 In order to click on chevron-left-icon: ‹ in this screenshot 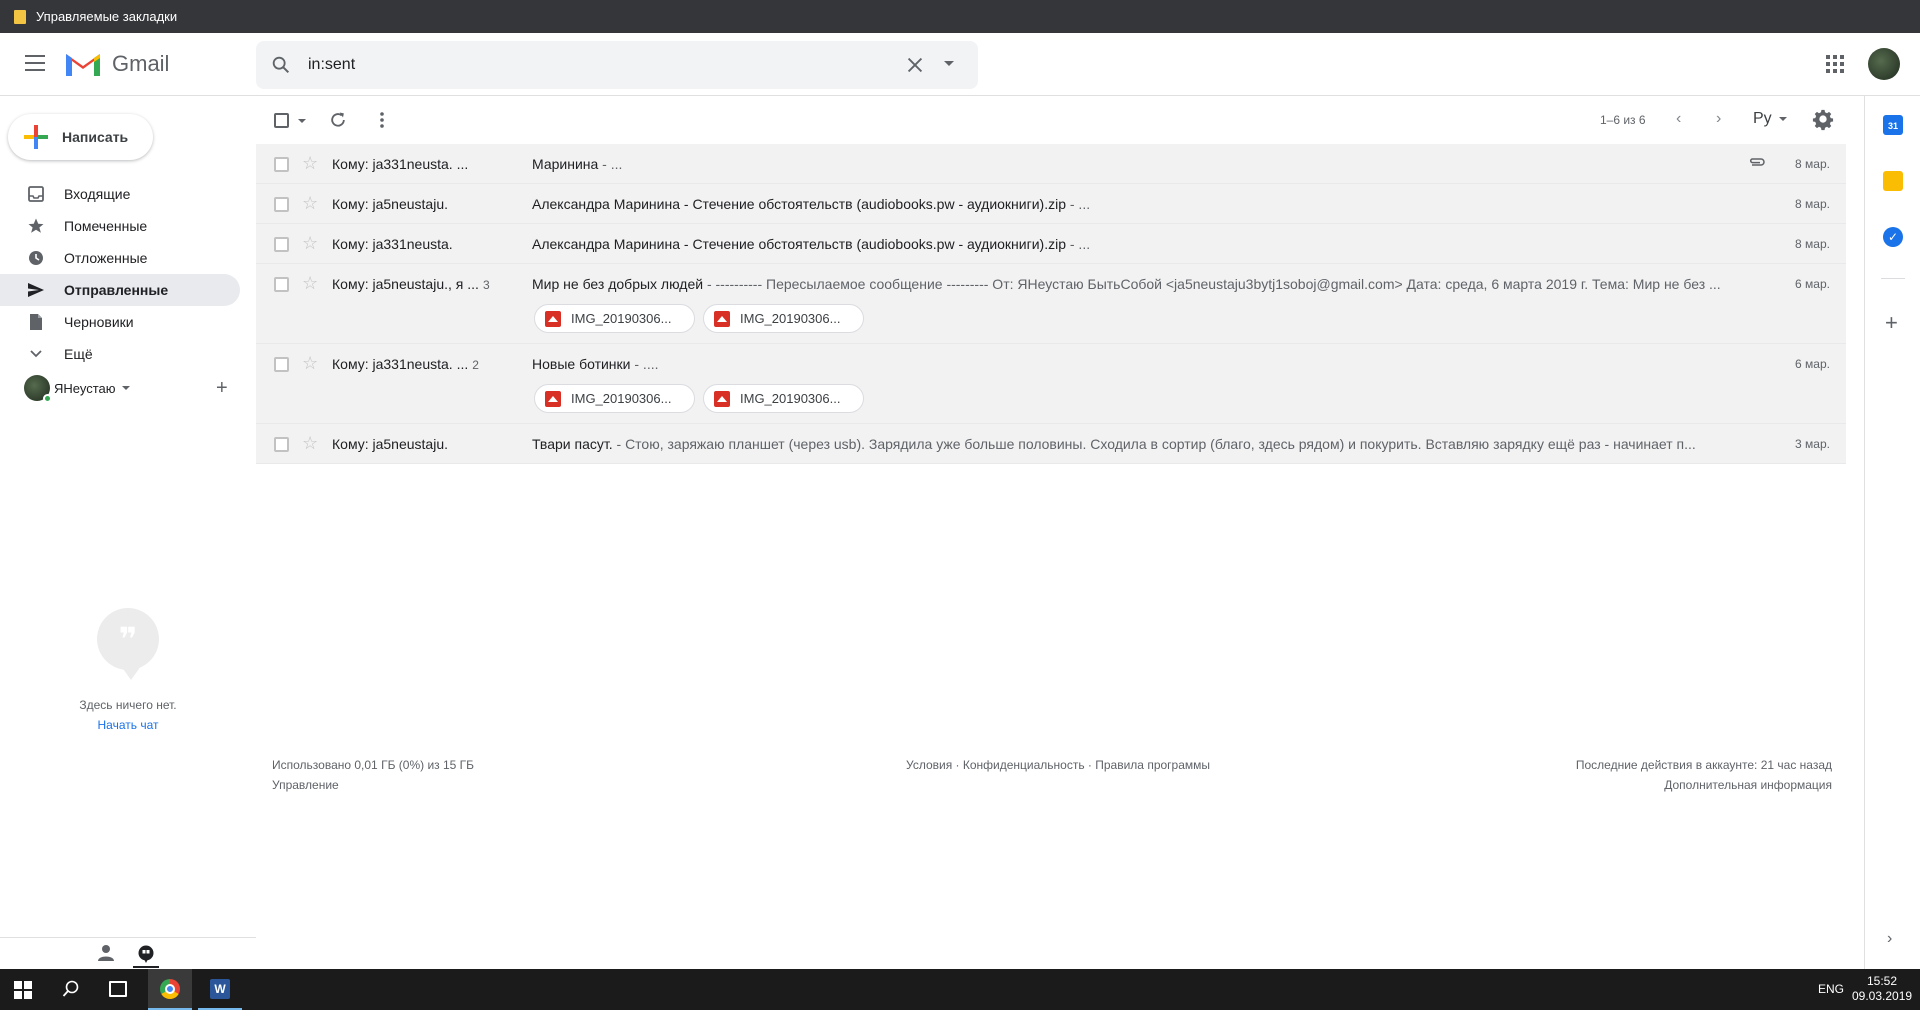, I will do `click(1678, 119)`.